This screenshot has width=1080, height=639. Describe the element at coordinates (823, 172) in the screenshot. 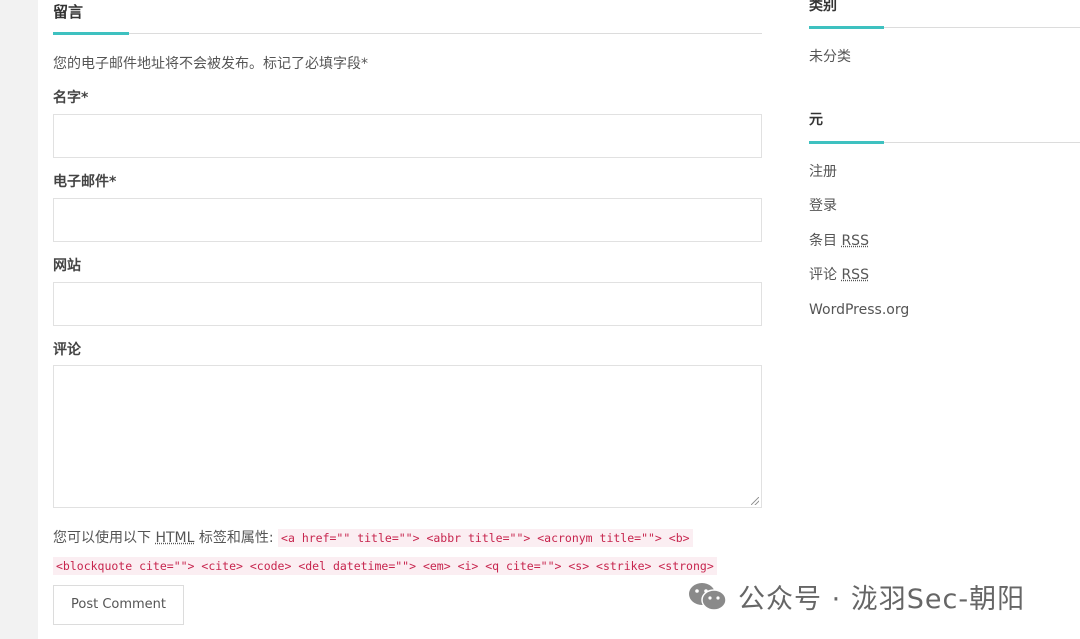

I see `register-link: 注册` at that location.